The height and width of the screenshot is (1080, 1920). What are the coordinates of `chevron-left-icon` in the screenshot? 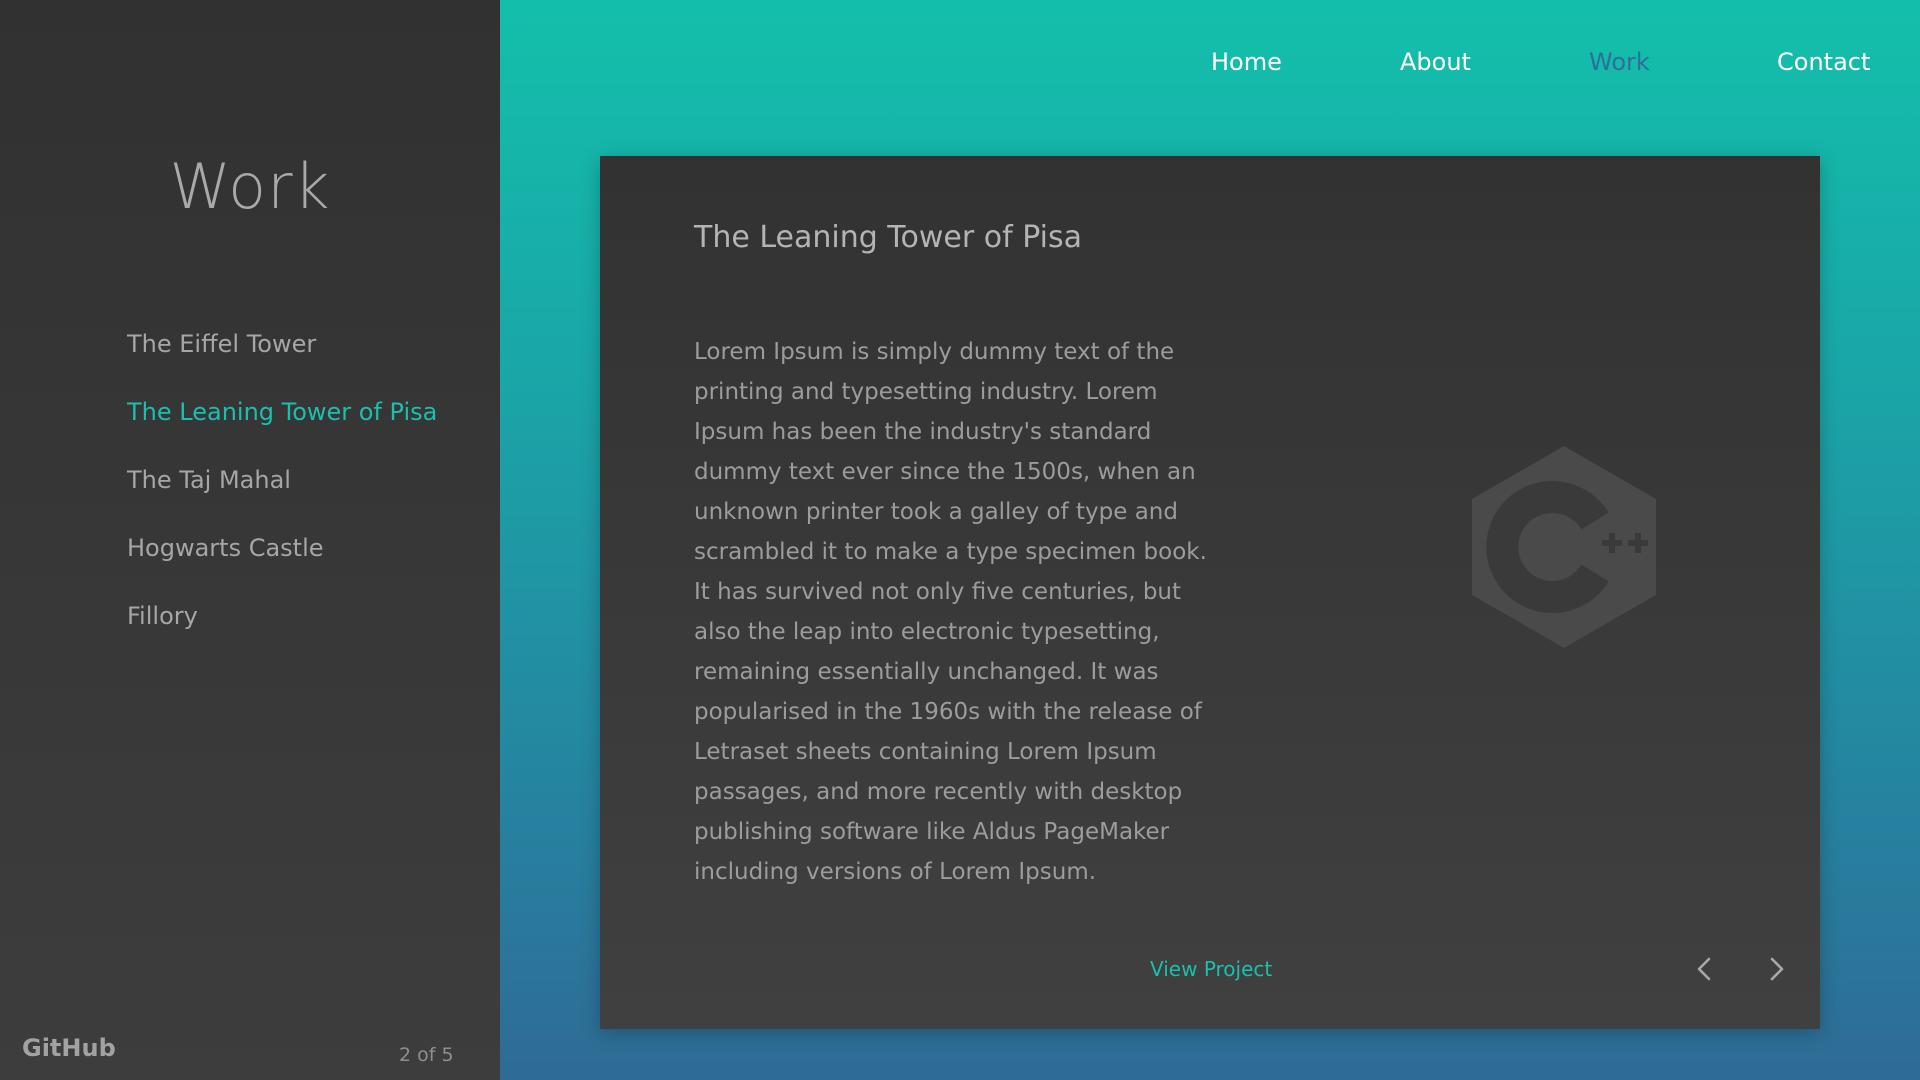 It's located at (1704, 969).